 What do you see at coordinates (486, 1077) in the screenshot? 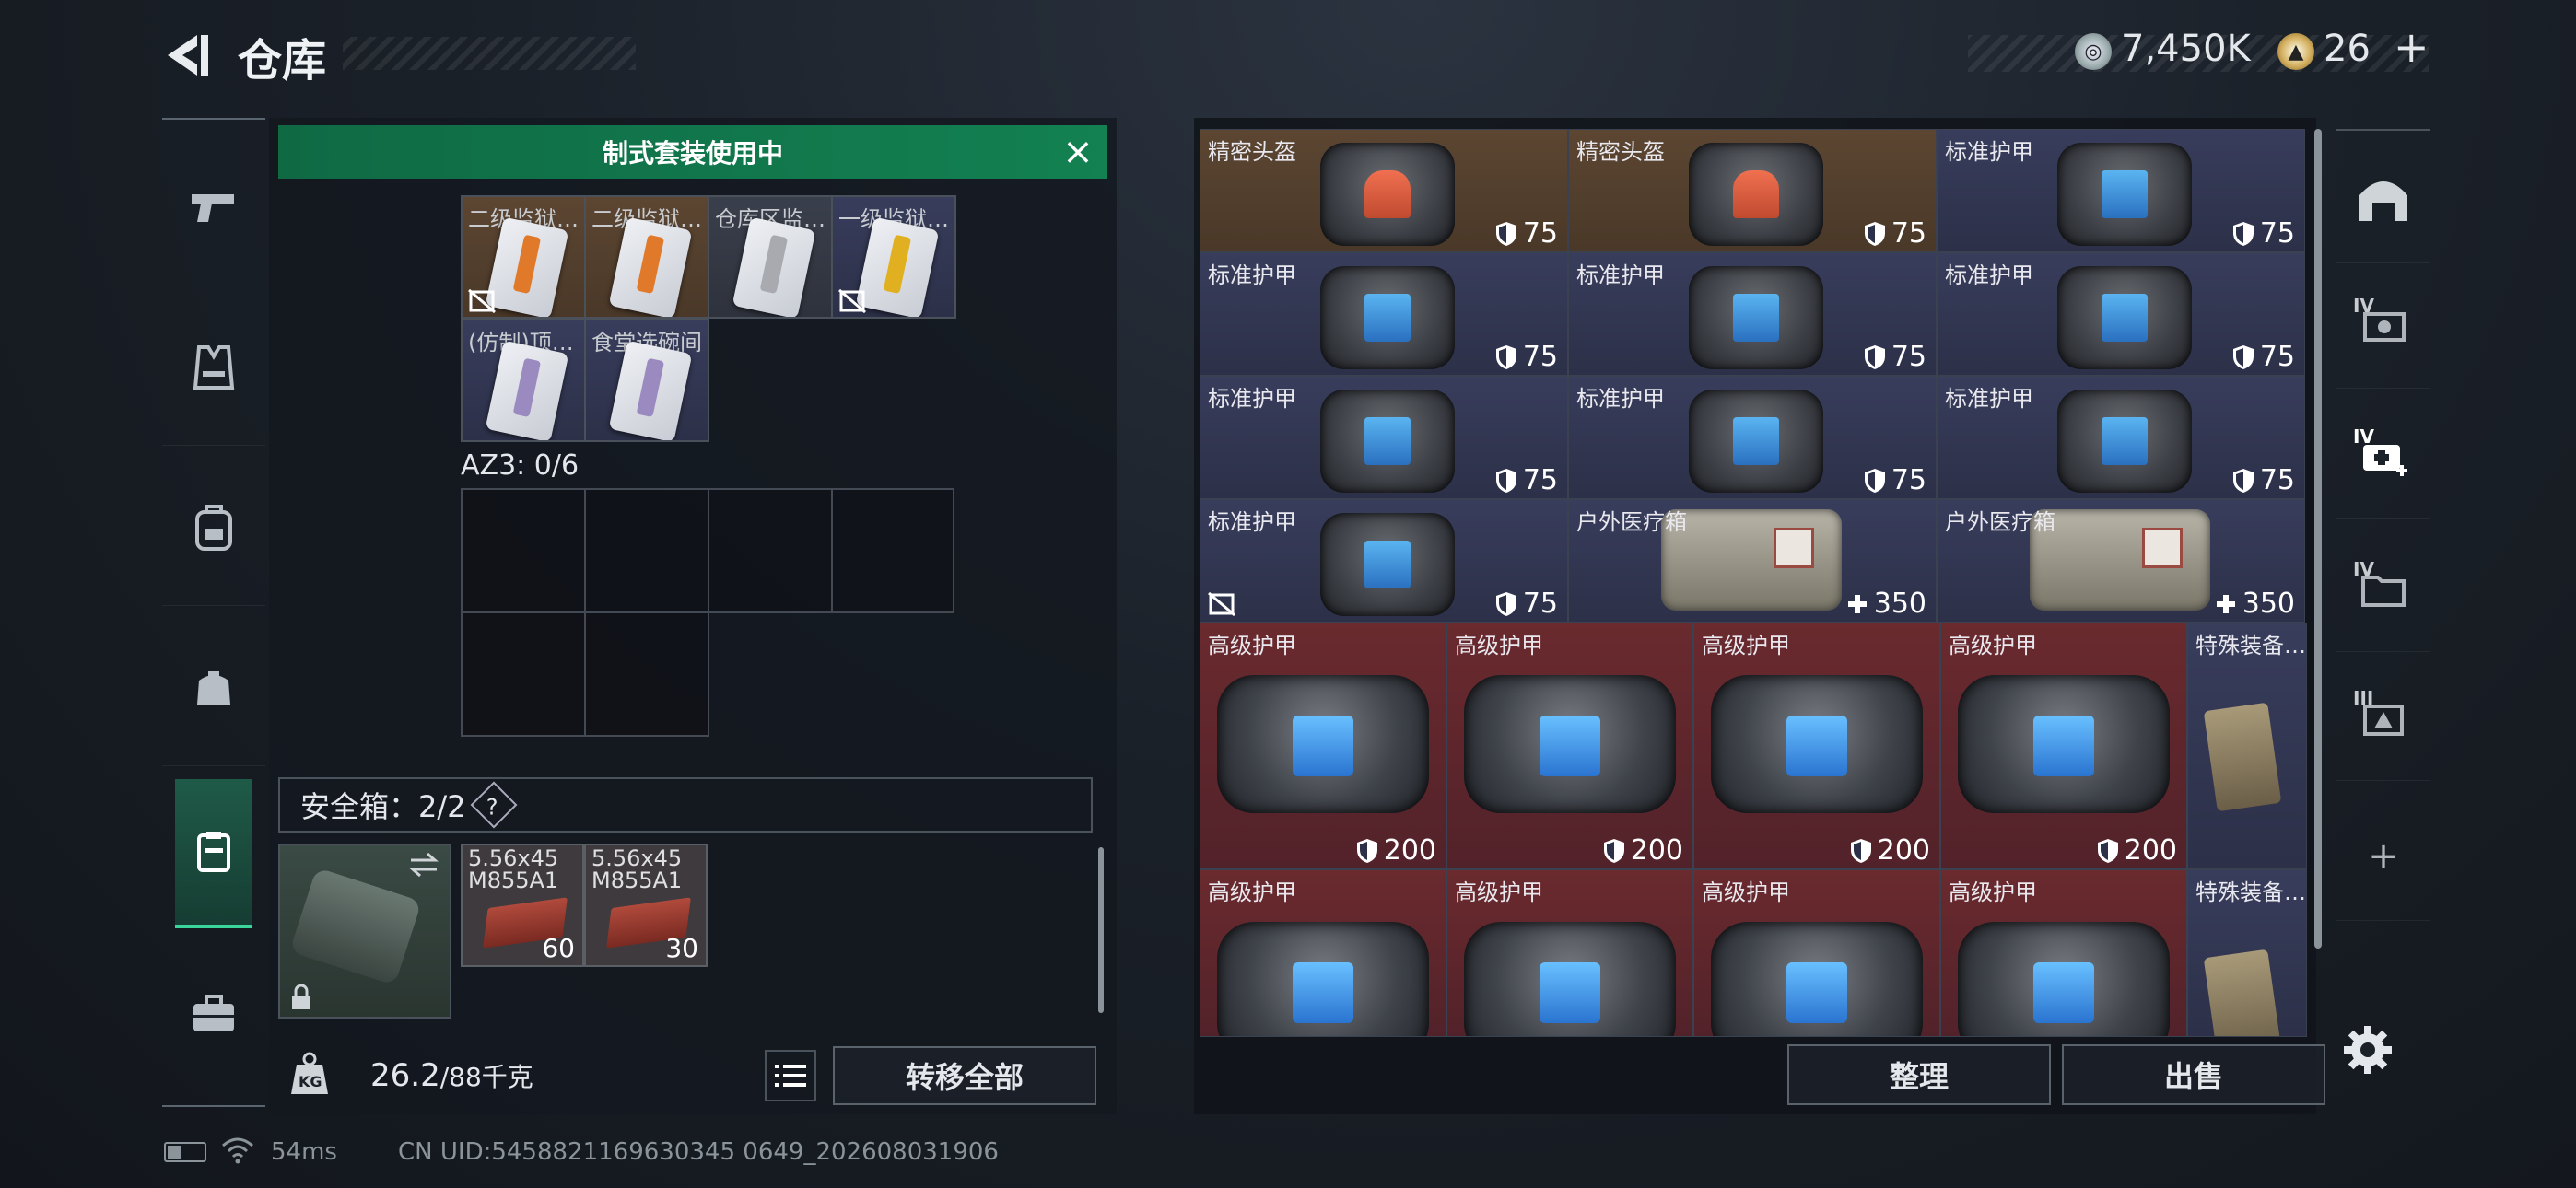
I see `weight-unit: /88千克` at bounding box center [486, 1077].